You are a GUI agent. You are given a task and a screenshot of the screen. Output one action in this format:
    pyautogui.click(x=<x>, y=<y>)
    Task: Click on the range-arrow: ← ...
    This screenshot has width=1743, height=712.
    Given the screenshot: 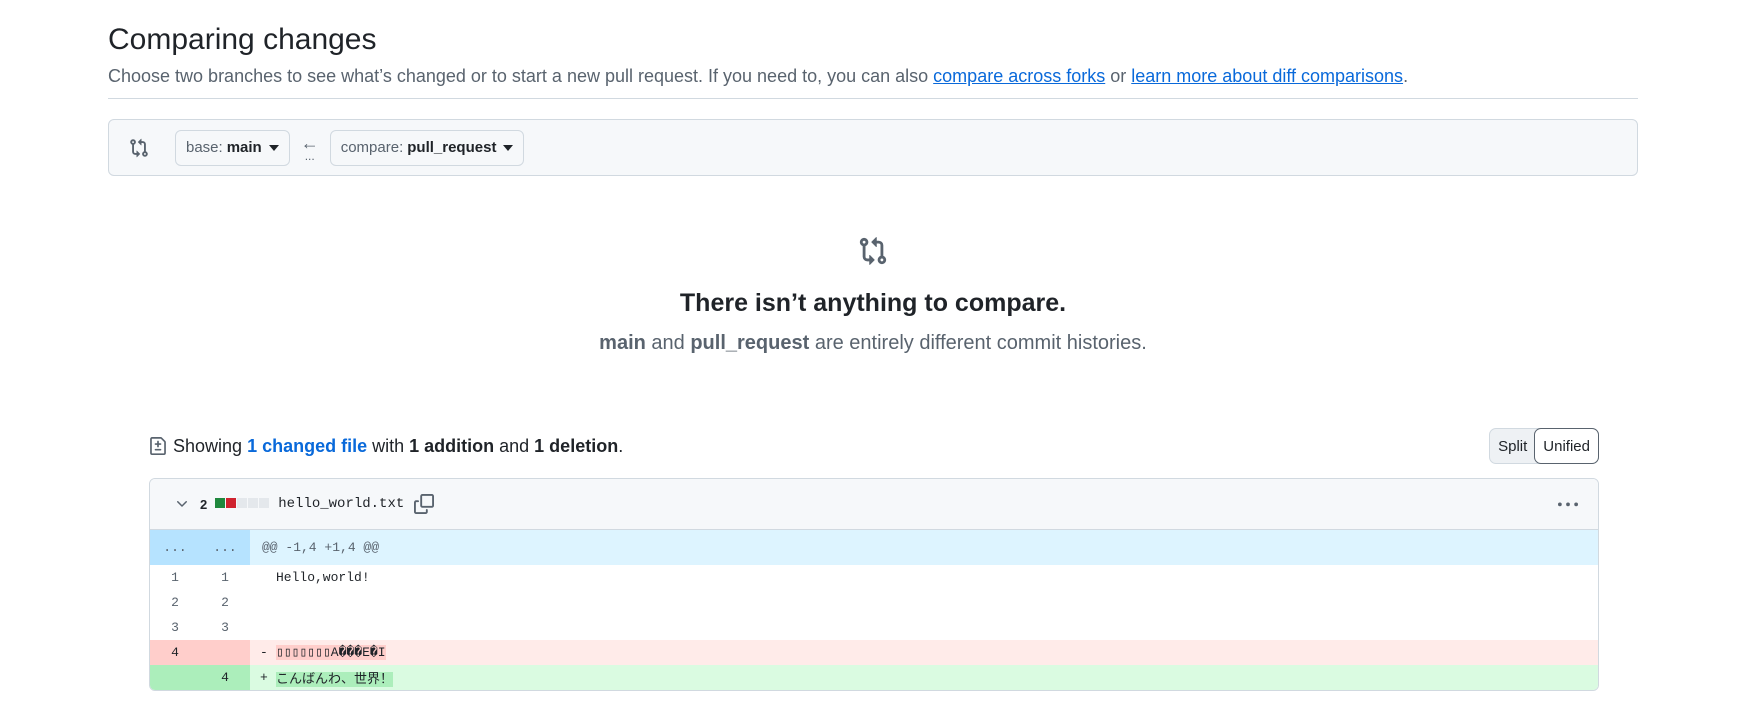 What is the action you would take?
    pyautogui.click(x=310, y=148)
    